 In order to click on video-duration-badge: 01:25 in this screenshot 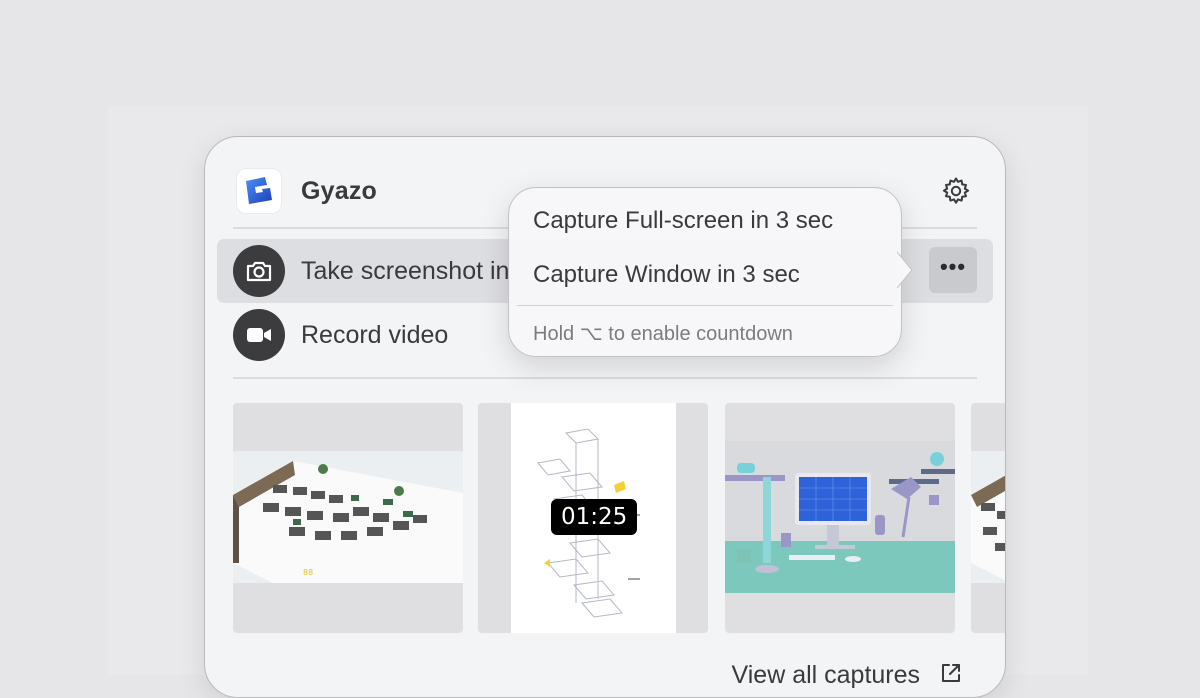, I will do `click(594, 517)`.